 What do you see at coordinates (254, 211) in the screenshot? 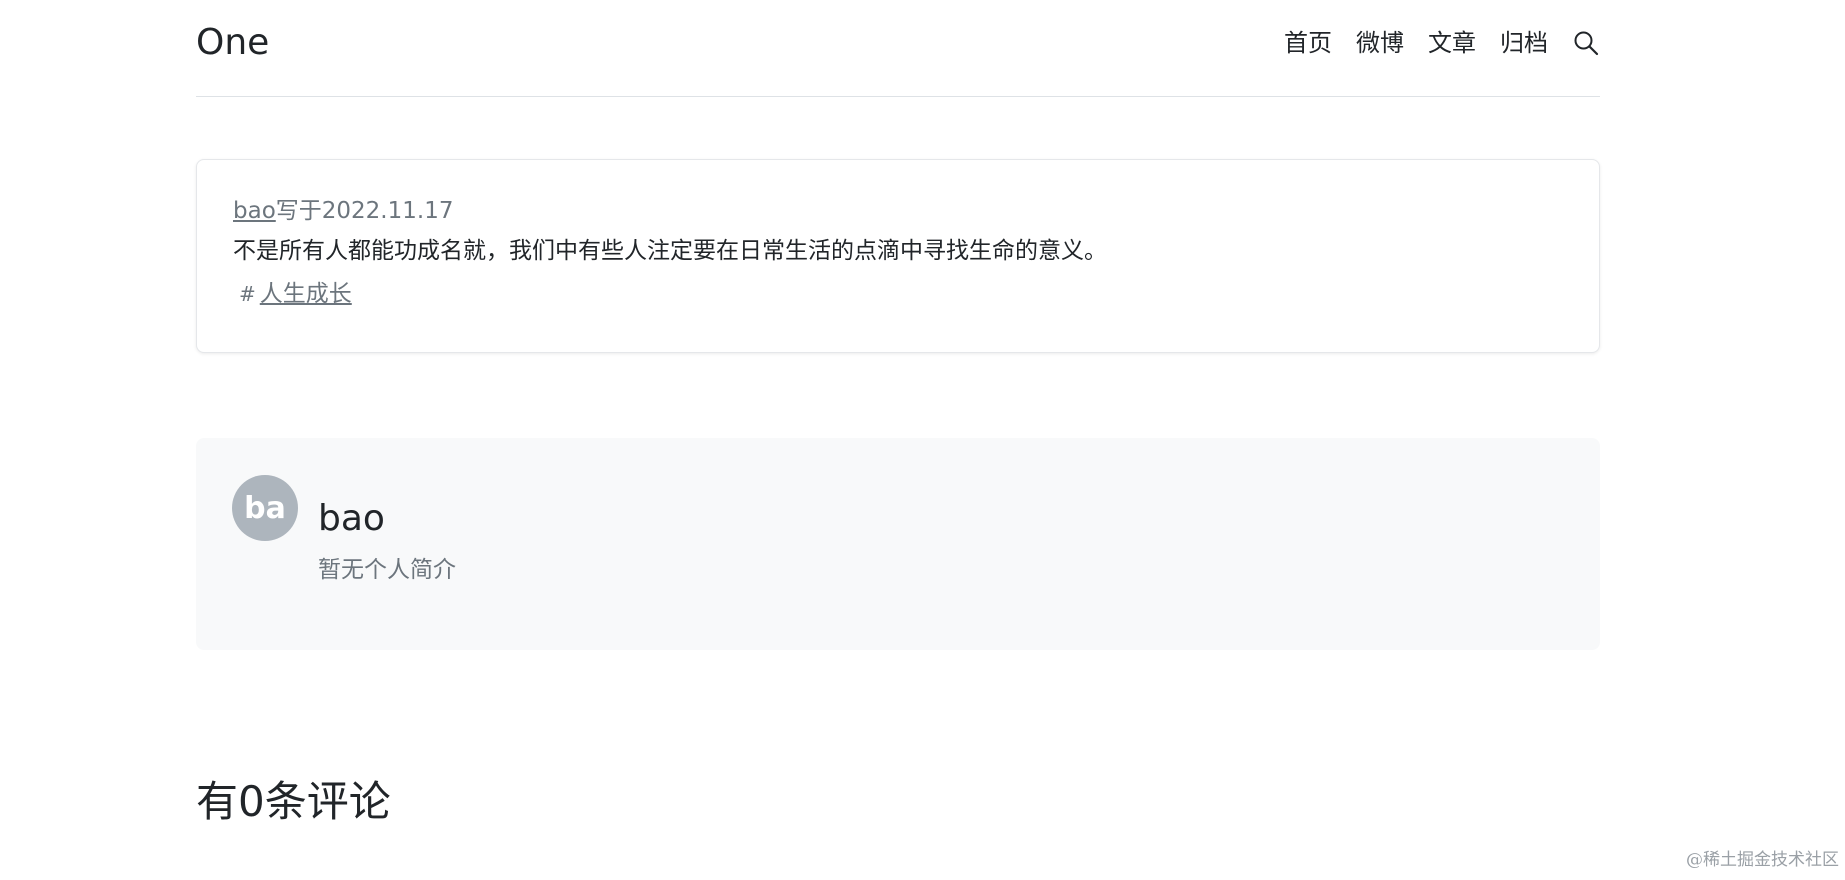
I see `post-author-link: bao` at bounding box center [254, 211].